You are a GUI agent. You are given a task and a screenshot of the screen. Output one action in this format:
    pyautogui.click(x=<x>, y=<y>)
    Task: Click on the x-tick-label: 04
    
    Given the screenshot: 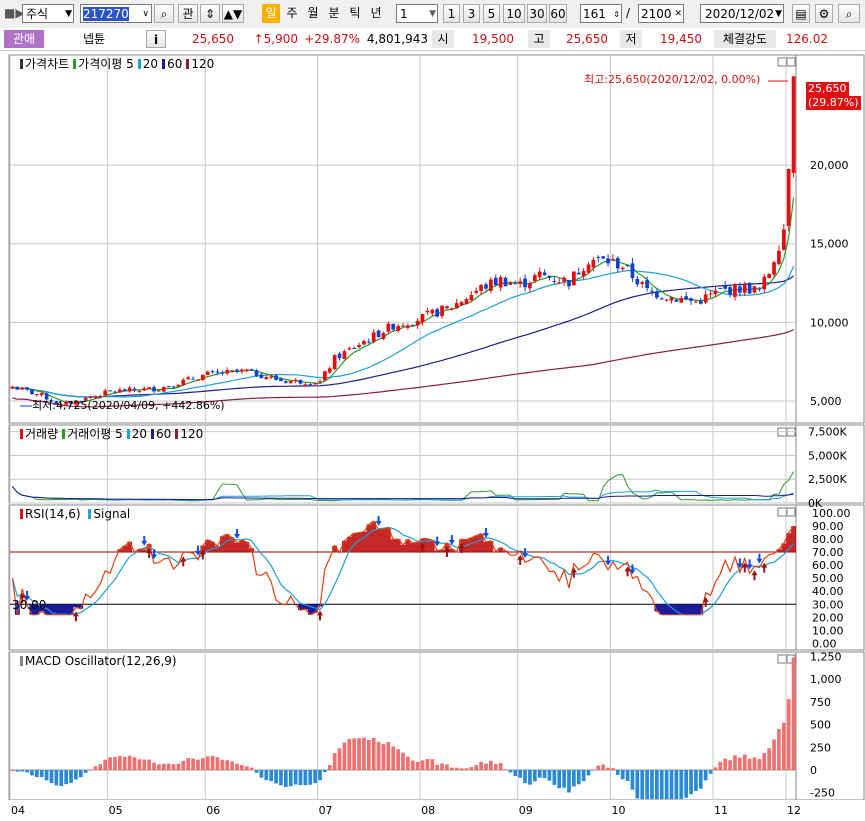 What is the action you would take?
    pyautogui.click(x=18, y=810)
    